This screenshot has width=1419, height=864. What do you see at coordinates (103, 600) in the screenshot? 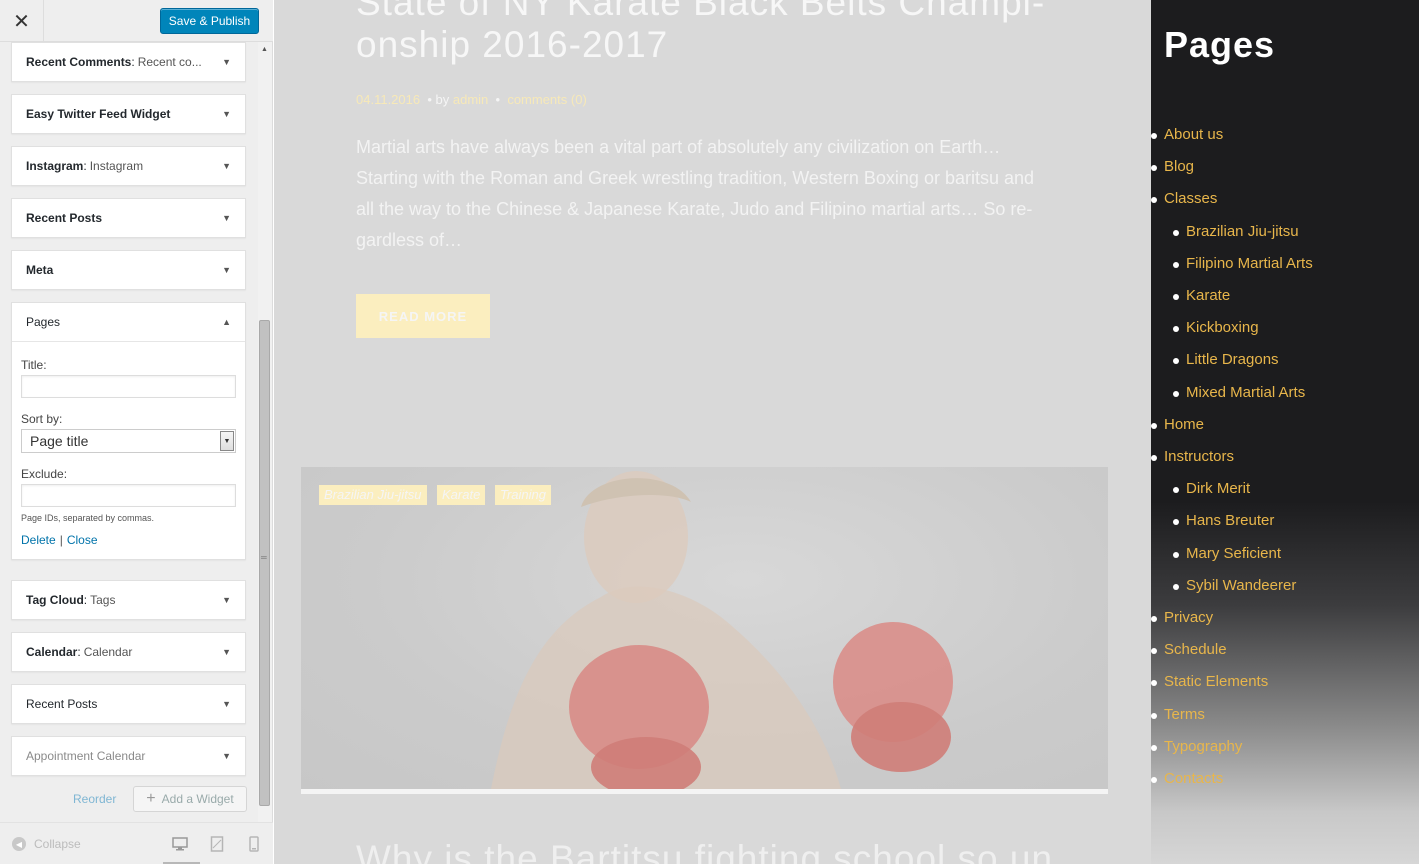
I see `widget-subtitle: Tags` at bounding box center [103, 600].